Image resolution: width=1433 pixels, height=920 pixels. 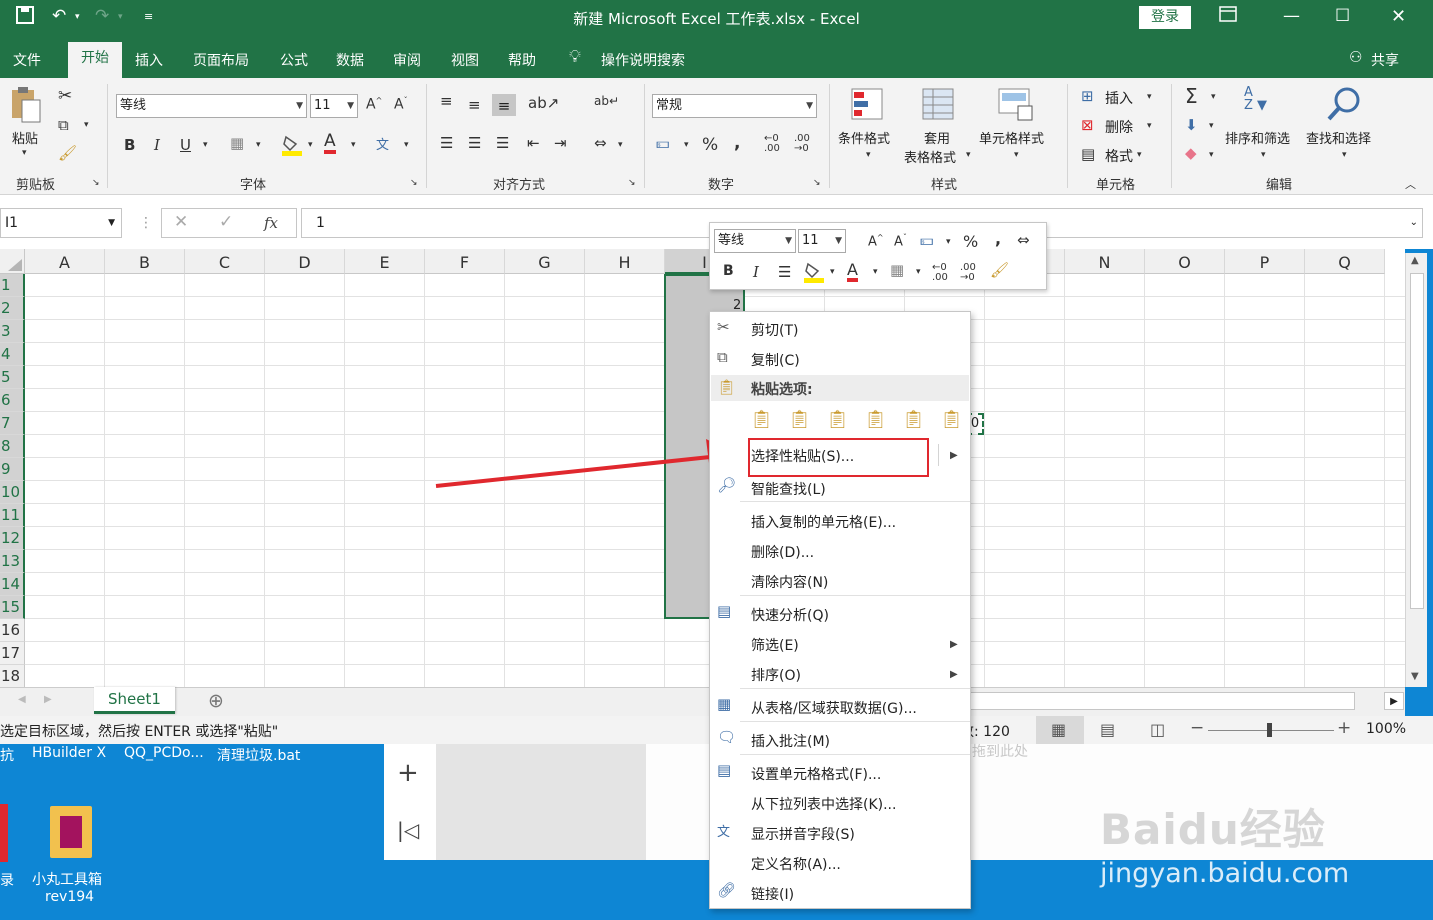 What do you see at coordinates (737, 143) in the screenshot?
I see `comma-button: ,` at bounding box center [737, 143].